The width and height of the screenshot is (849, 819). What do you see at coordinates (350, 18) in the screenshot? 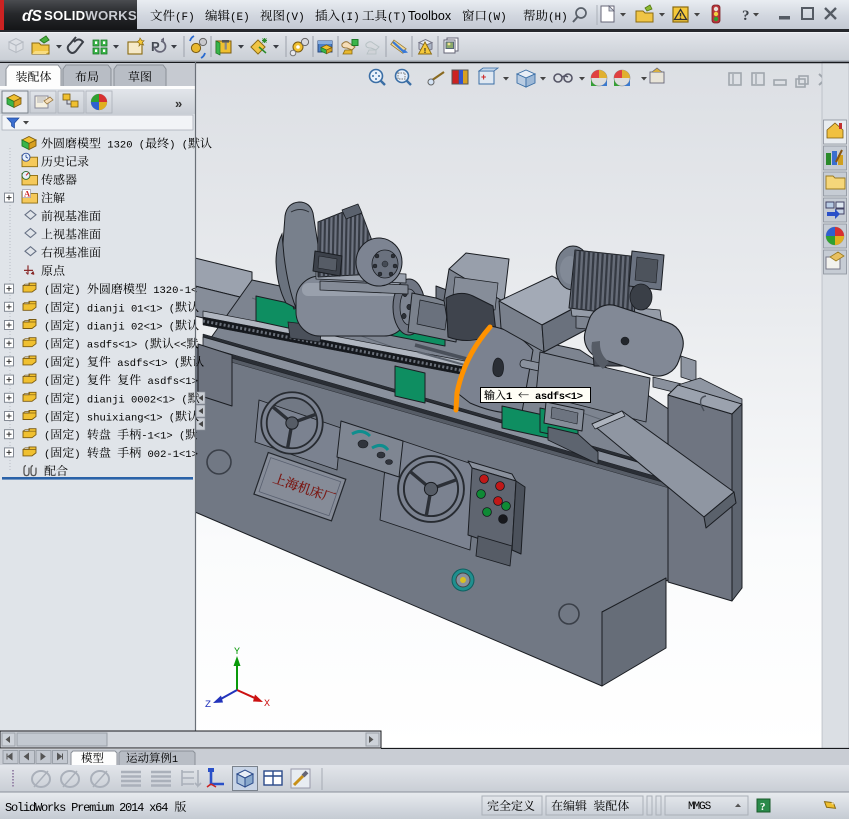
I see `svg-text: (I)` at bounding box center [350, 18].